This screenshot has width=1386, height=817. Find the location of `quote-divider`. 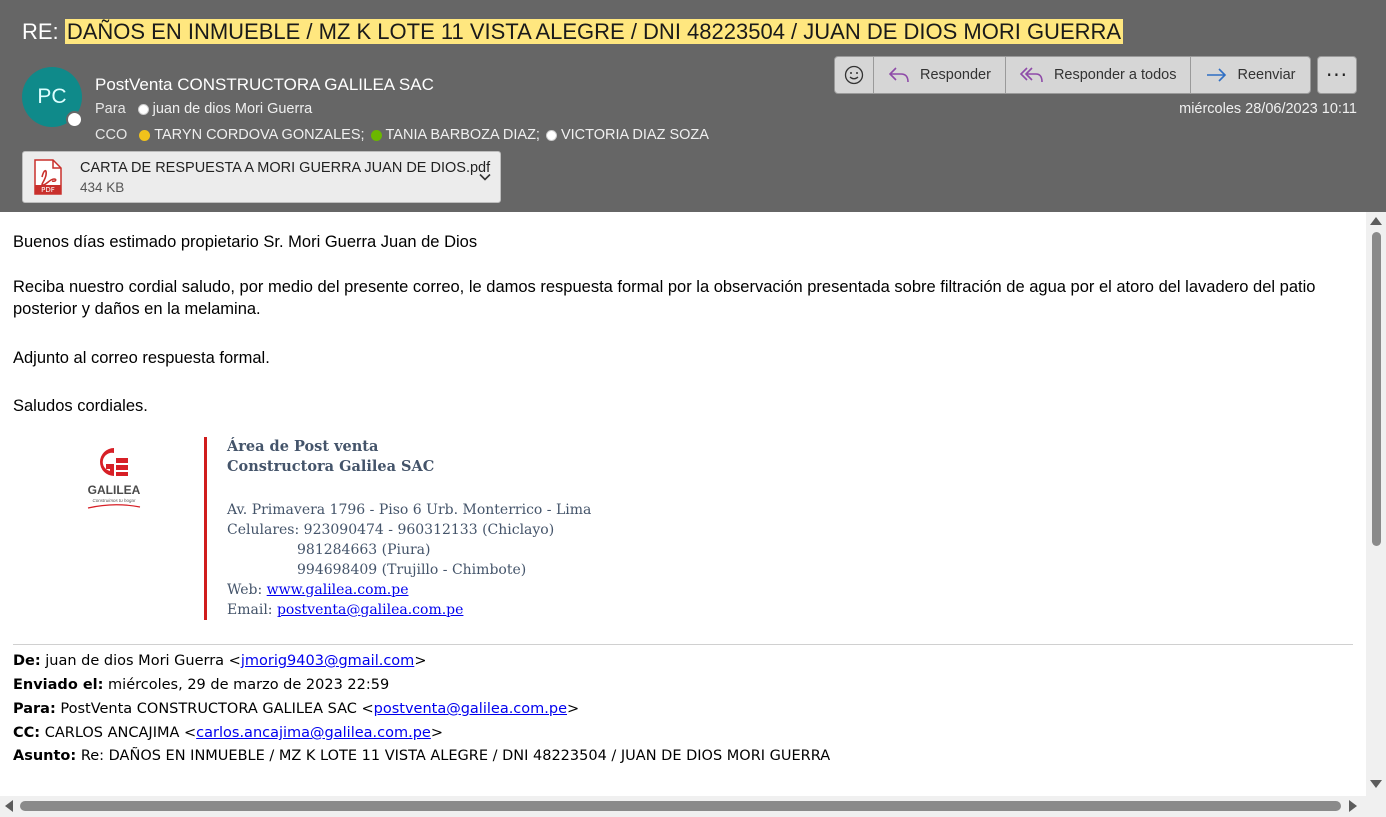

quote-divider is located at coordinates (683, 644).